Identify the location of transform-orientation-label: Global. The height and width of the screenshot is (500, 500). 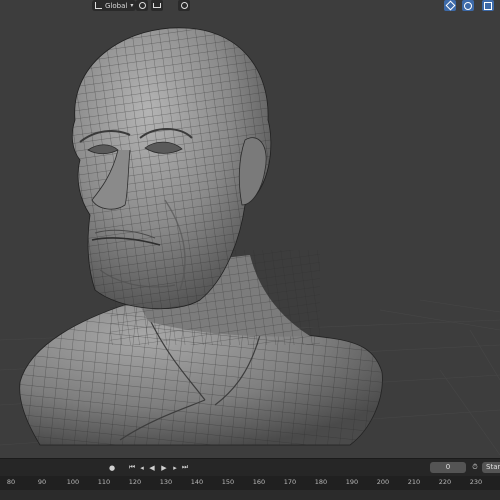
(116, 5).